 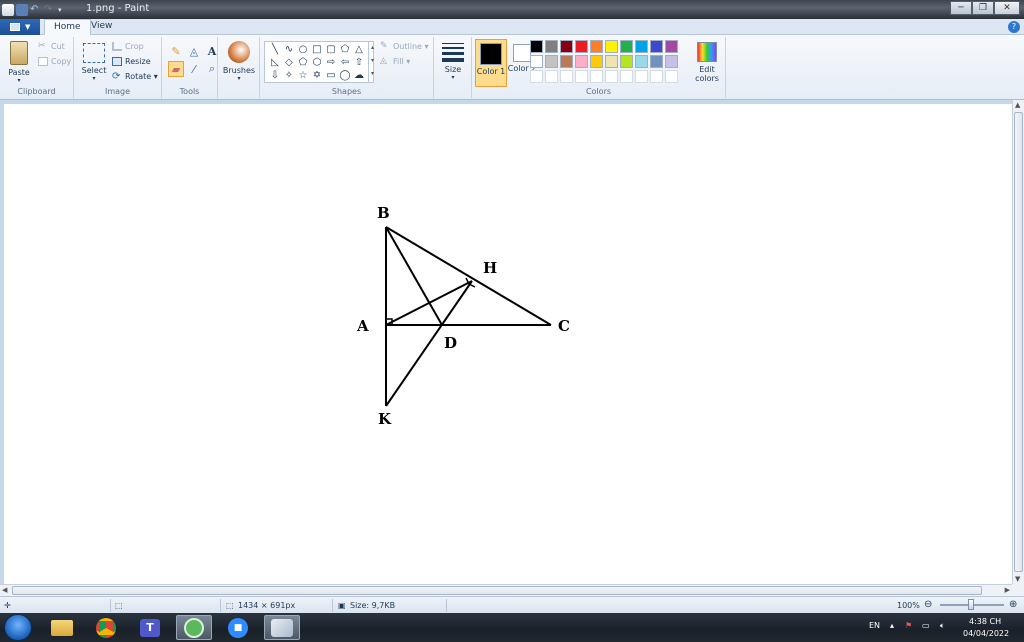 What do you see at coordinates (317, 75) in the screenshot?
I see `six-point-star-shape-icon: ✡` at bounding box center [317, 75].